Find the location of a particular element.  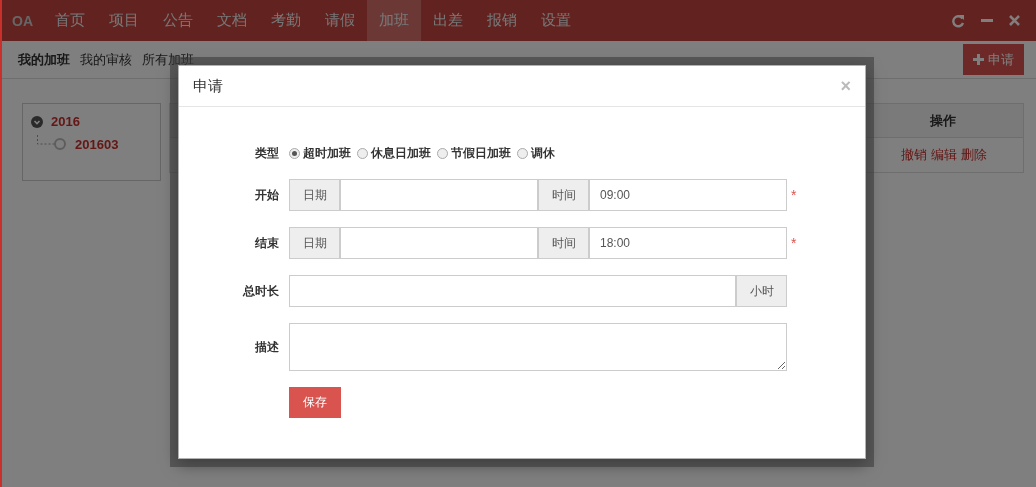

nav-item: 出差 is located at coordinates (448, 20).